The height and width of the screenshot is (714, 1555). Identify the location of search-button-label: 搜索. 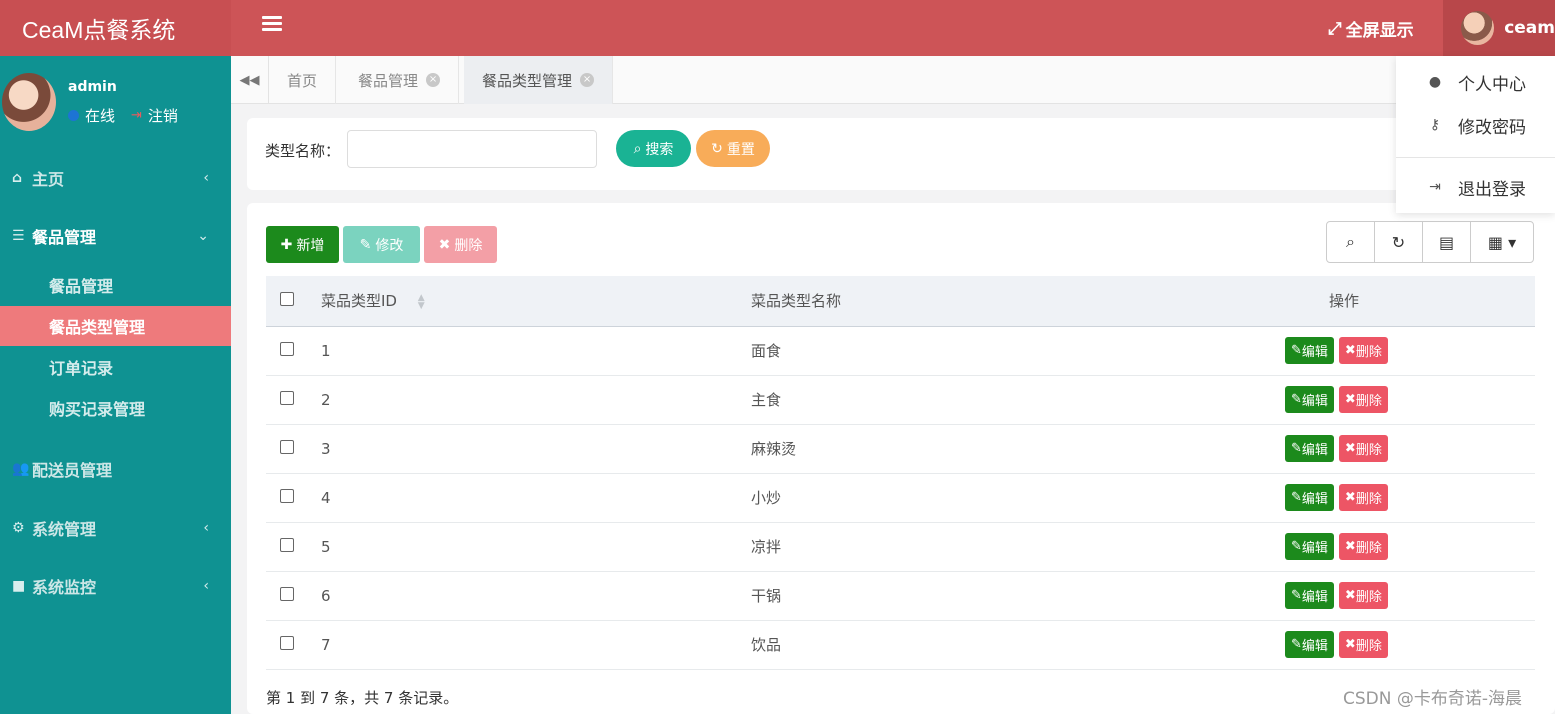
(659, 149).